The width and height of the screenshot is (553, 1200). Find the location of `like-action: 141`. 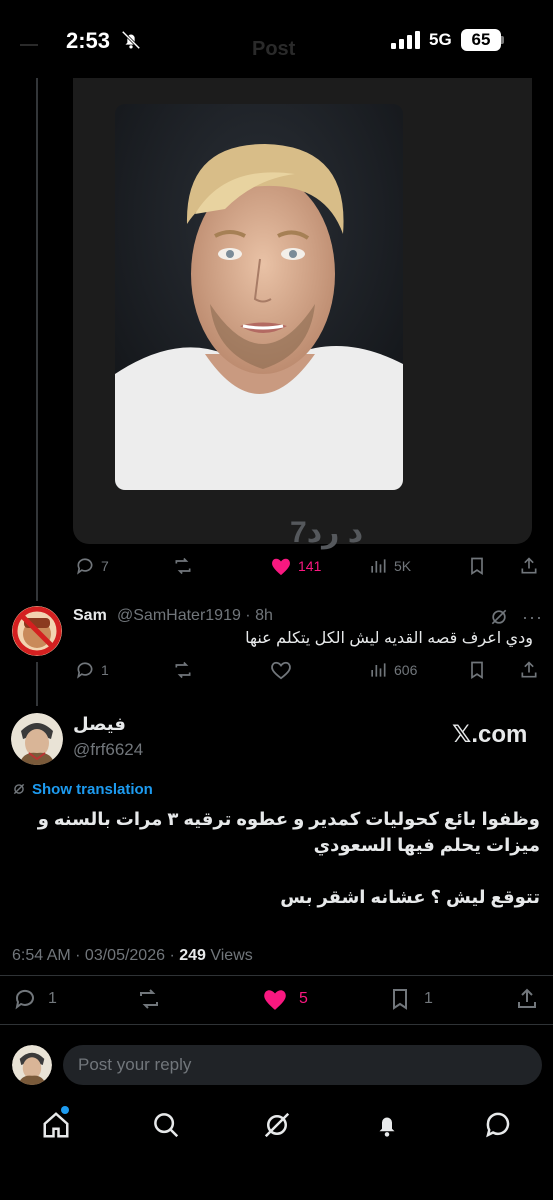

like-action: 141 is located at coordinates (295, 566).